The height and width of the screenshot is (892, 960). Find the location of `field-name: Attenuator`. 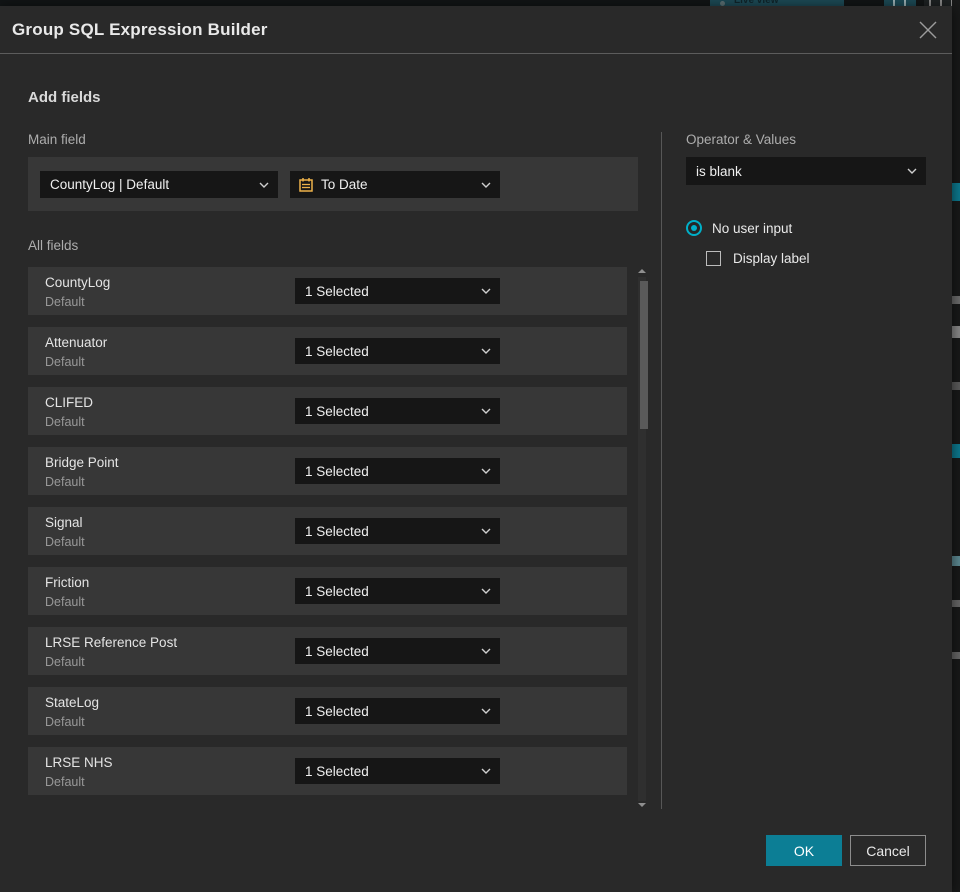

field-name: Attenuator is located at coordinates (76, 342).